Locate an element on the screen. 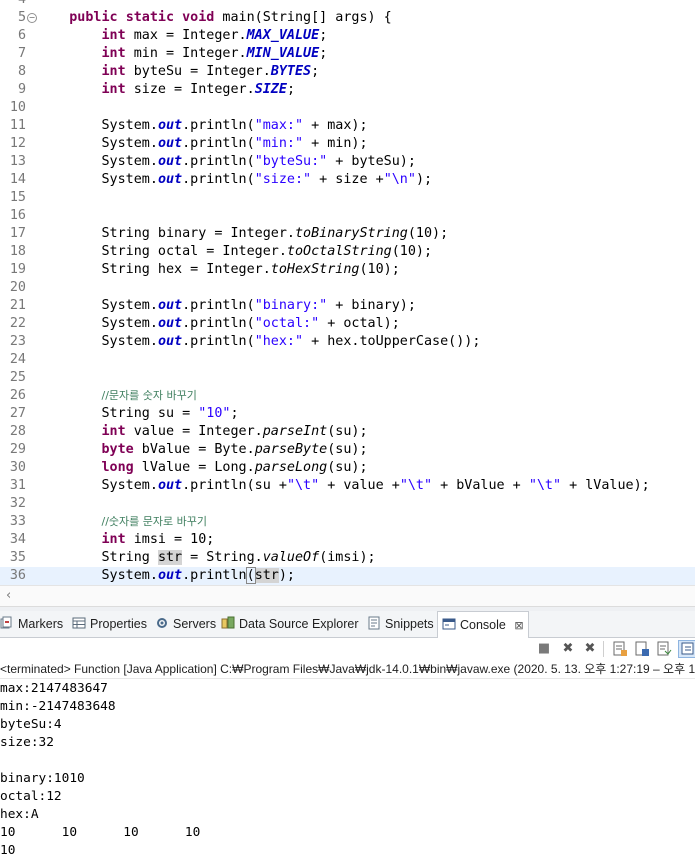  code-token: "size:" is located at coordinates (283, 179).